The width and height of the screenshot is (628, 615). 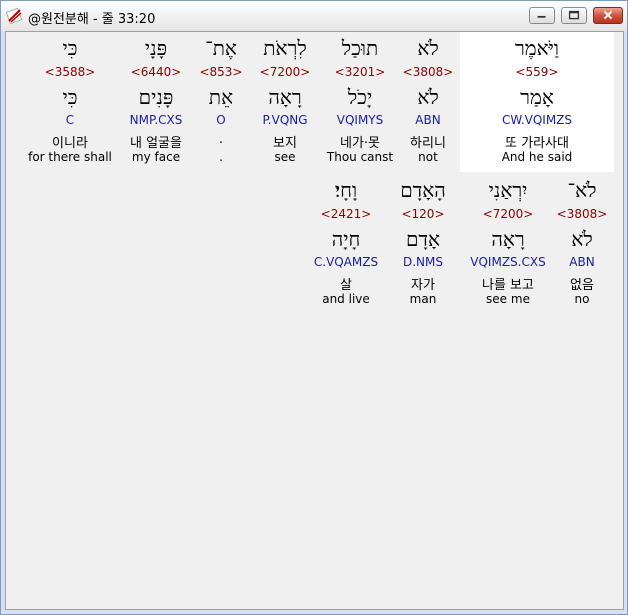 What do you see at coordinates (14, 16) in the screenshot?
I see `app-icon` at bounding box center [14, 16].